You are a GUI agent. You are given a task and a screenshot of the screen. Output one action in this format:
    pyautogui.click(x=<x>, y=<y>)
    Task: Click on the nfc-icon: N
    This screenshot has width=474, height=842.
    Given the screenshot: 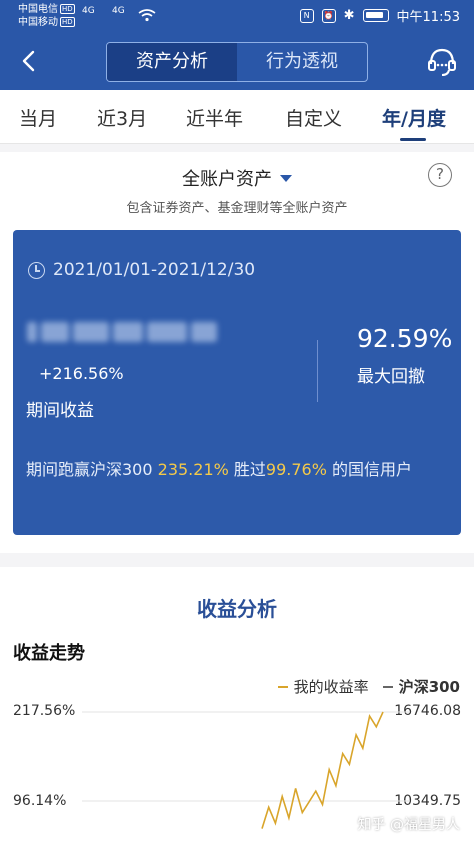 What is the action you would take?
    pyautogui.click(x=306, y=15)
    